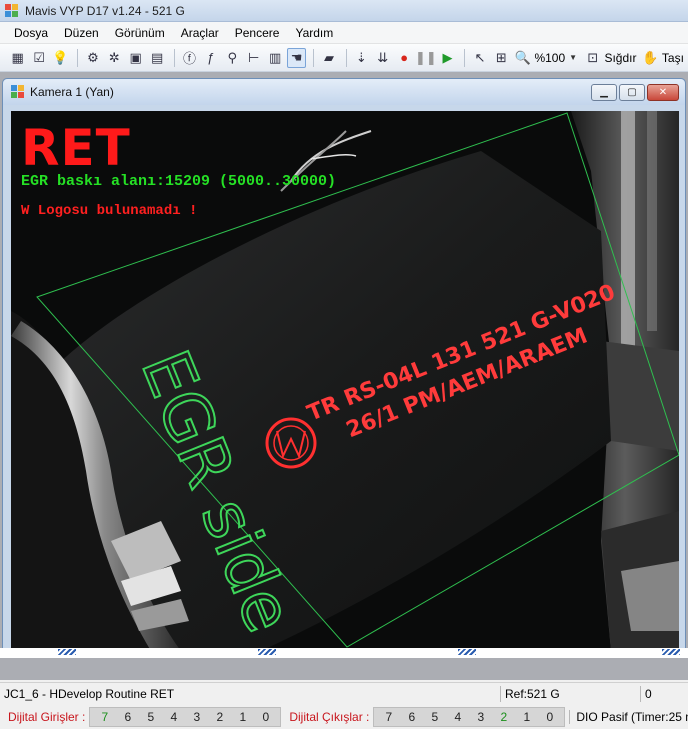 This screenshot has height=729, width=688. I want to click on fit-icon: ⊡, so click(592, 58).